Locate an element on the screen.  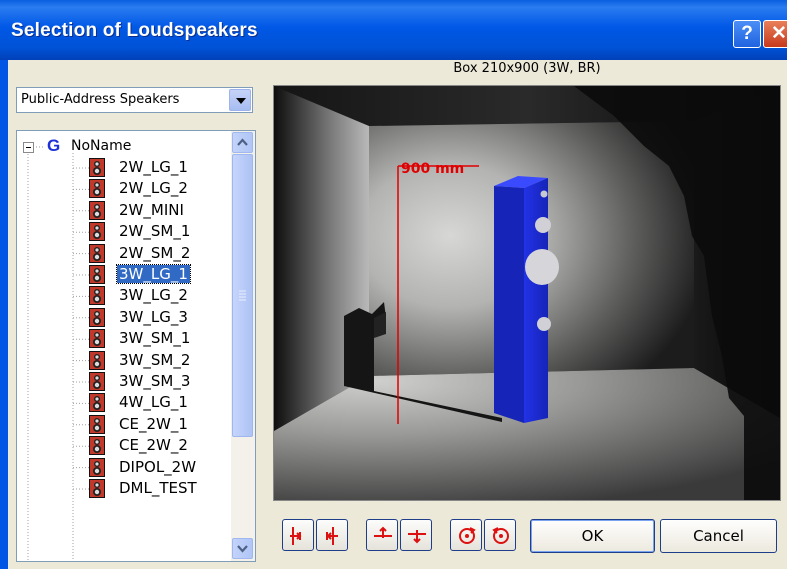
close-icon: ✕ is located at coordinates (779, 33).